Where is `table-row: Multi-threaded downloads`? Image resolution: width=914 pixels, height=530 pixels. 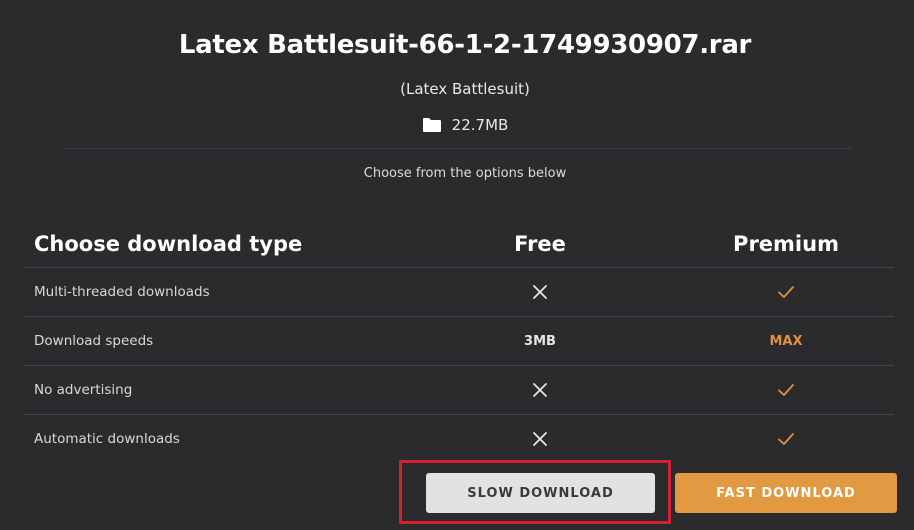
table-row: Multi-threaded downloads is located at coordinates (458, 291).